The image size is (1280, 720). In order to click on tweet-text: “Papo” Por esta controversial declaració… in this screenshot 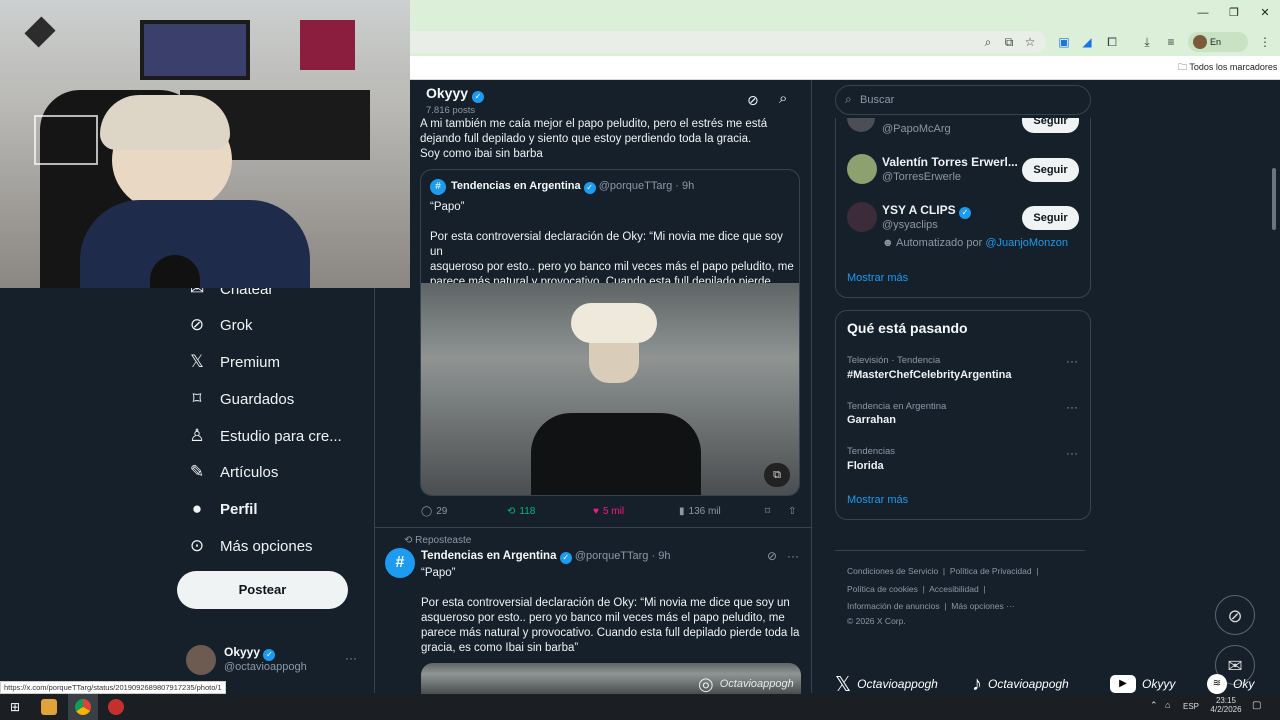, I will do `click(613, 611)`.